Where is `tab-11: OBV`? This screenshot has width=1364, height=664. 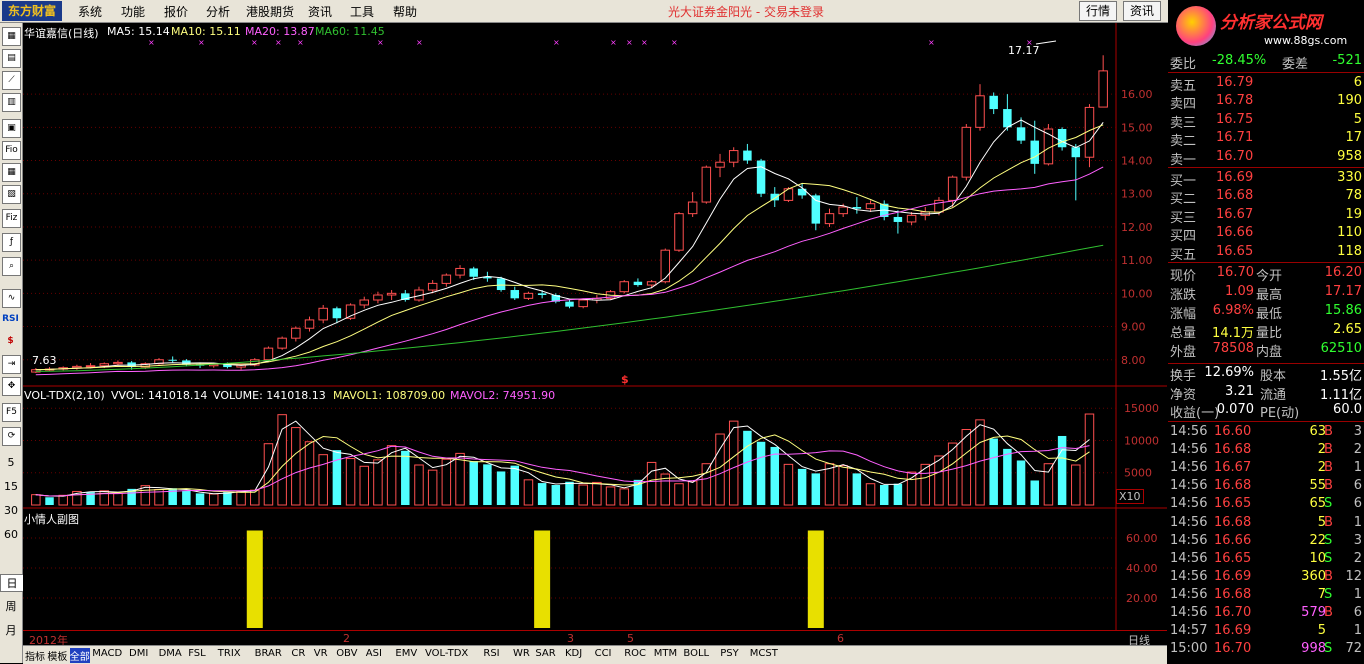 tab-11: OBV is located at coordinates (346, 653).